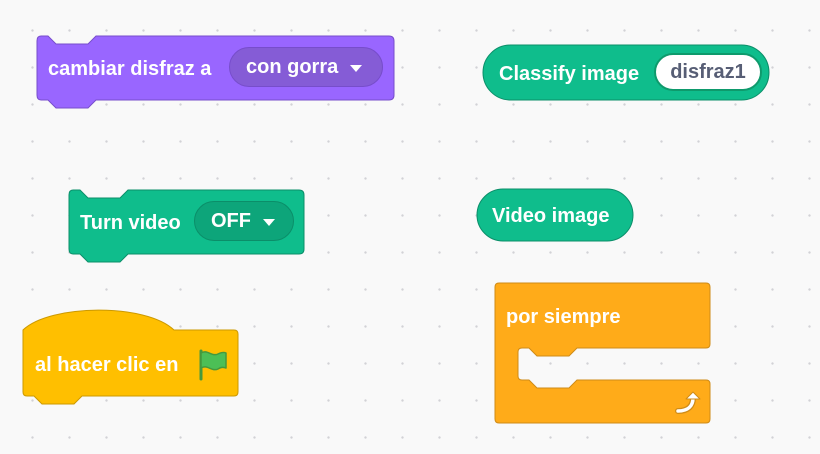 The height and width of the screenshot is (454, 820). What do you see at coordinates (563, 317) in the screenshot?
I see `forever-label: por siempre` at bounding box center [563, 317].